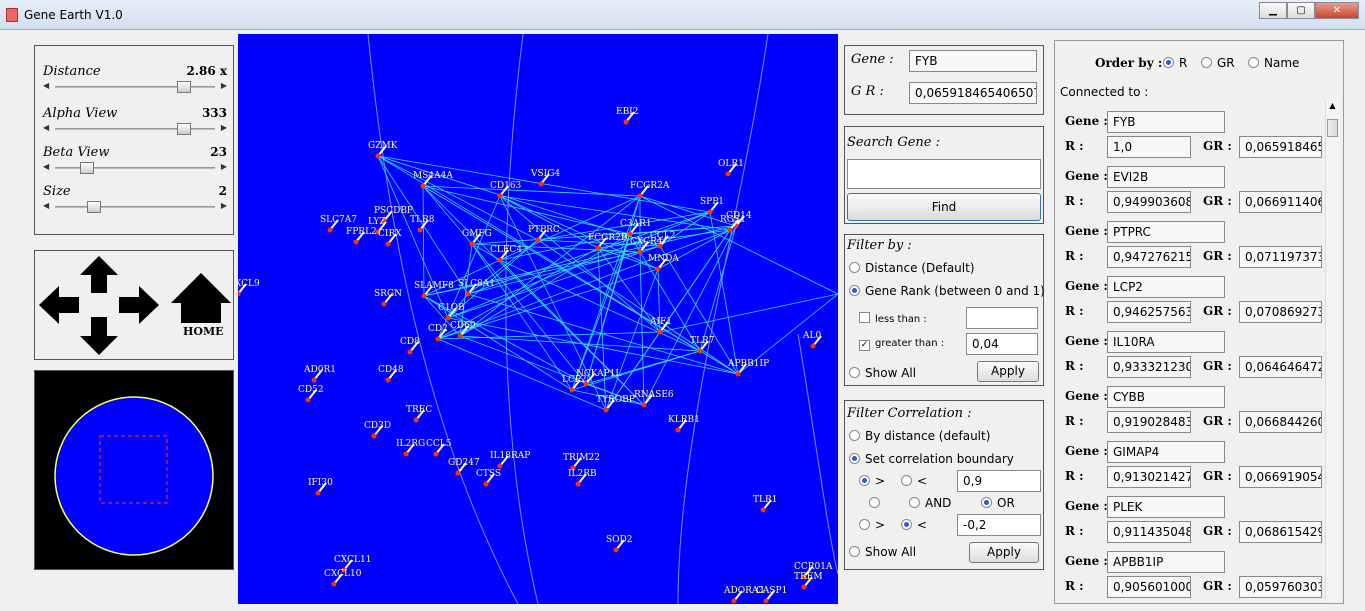 This screenshot has height=611, width=1365. What do you see at coordinates (854, 372) in the screenshot?
I see `radio-show-all` at bounding box center [854, 372].